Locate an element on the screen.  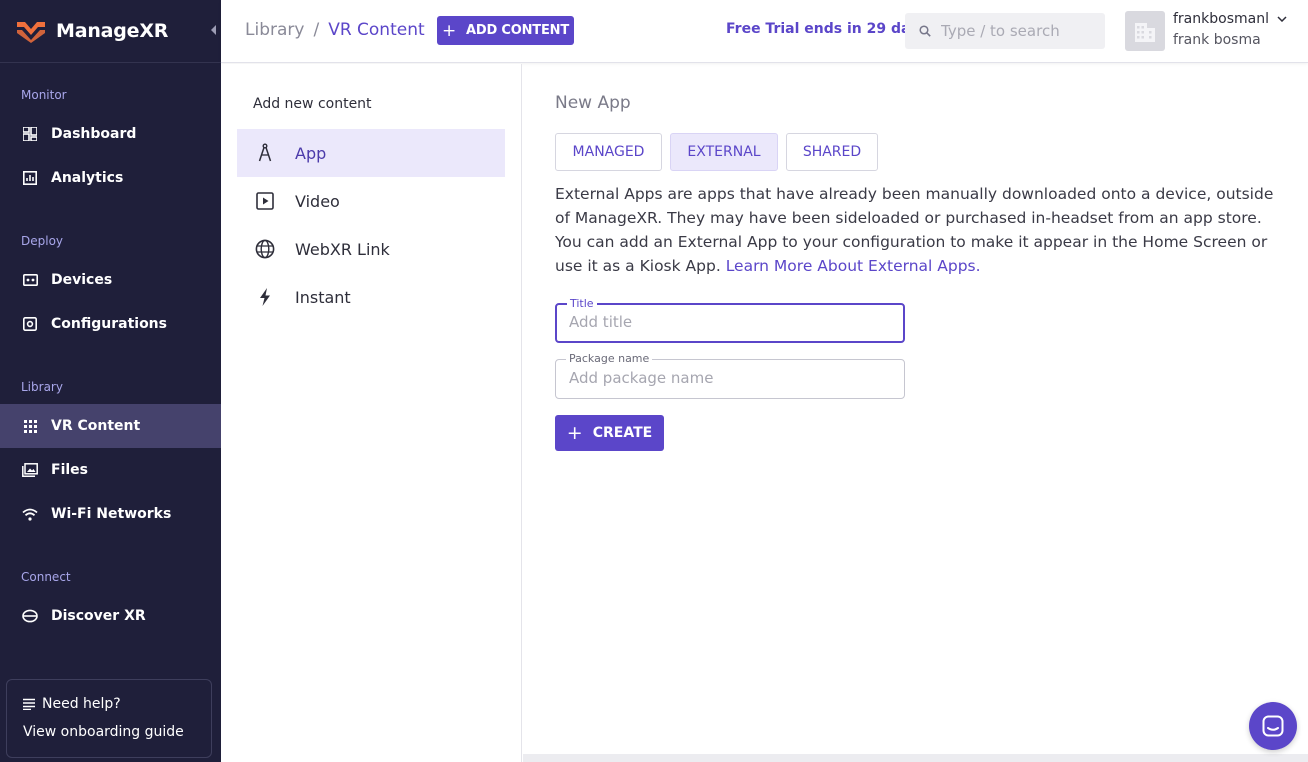
sidebar-item-label: Files is located at coordinates (69, 470).